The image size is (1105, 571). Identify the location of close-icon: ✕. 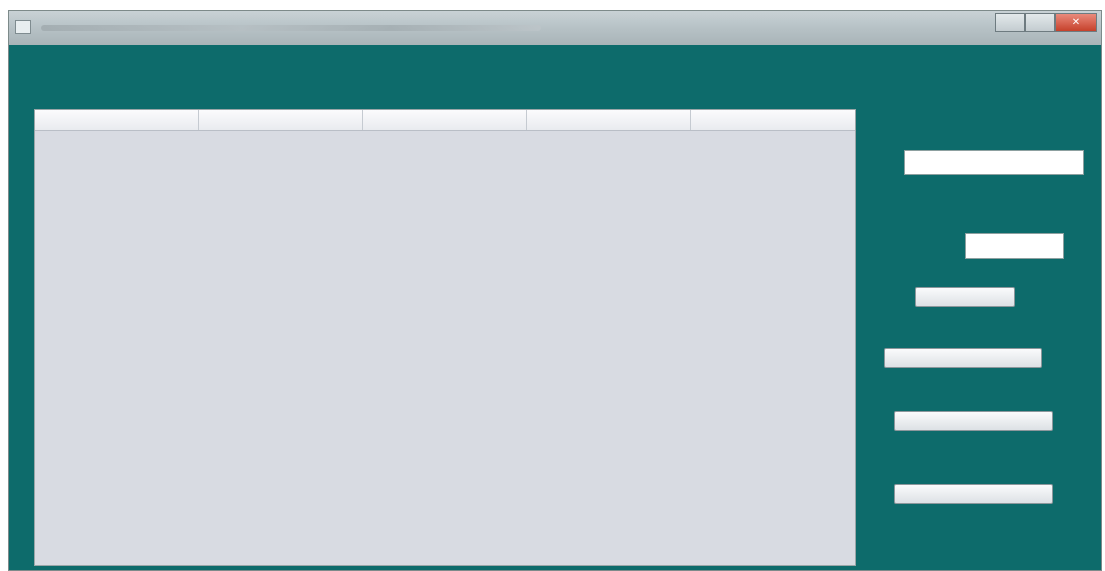
(1076, 22).